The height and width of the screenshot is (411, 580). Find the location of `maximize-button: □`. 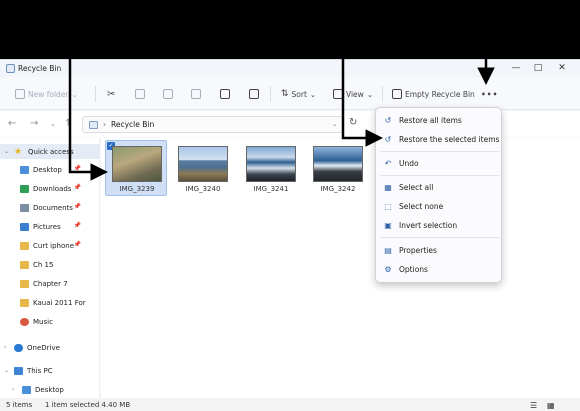

maximize-button: □ is located at coordinates (538, 68).